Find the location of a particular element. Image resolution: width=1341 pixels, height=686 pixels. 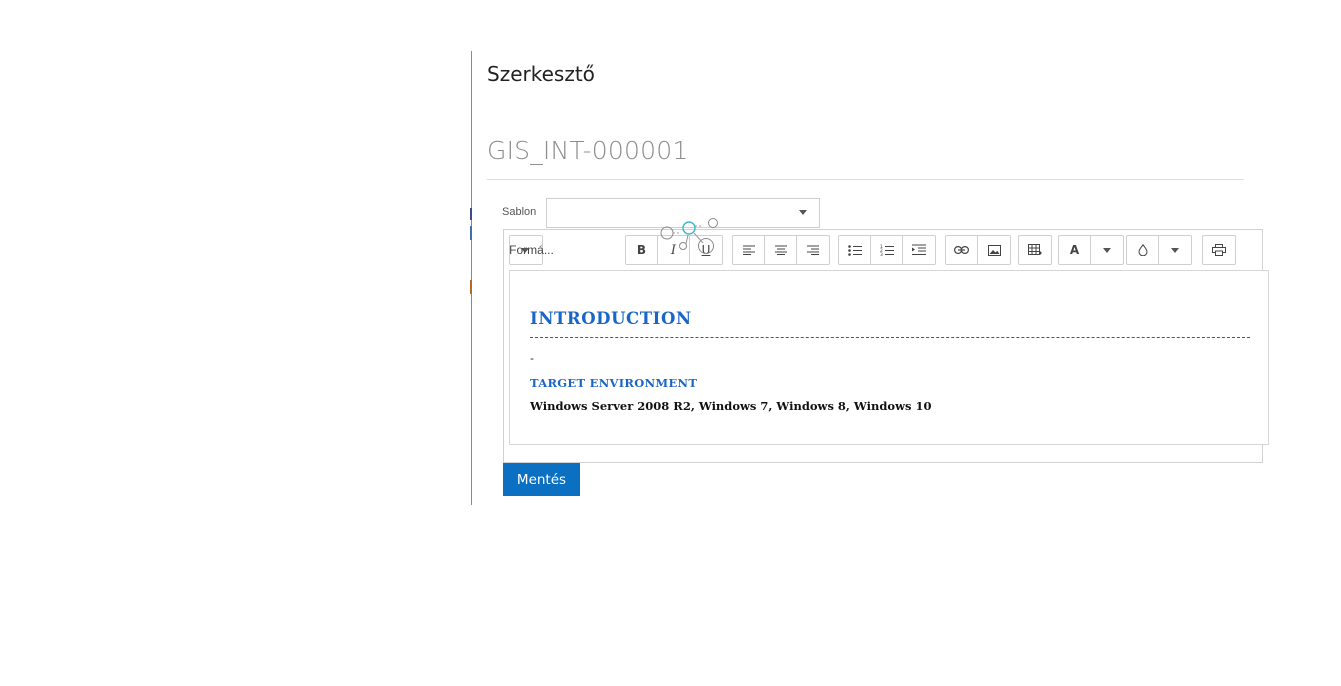

content-dash: - is located at coordinates (532, 358).